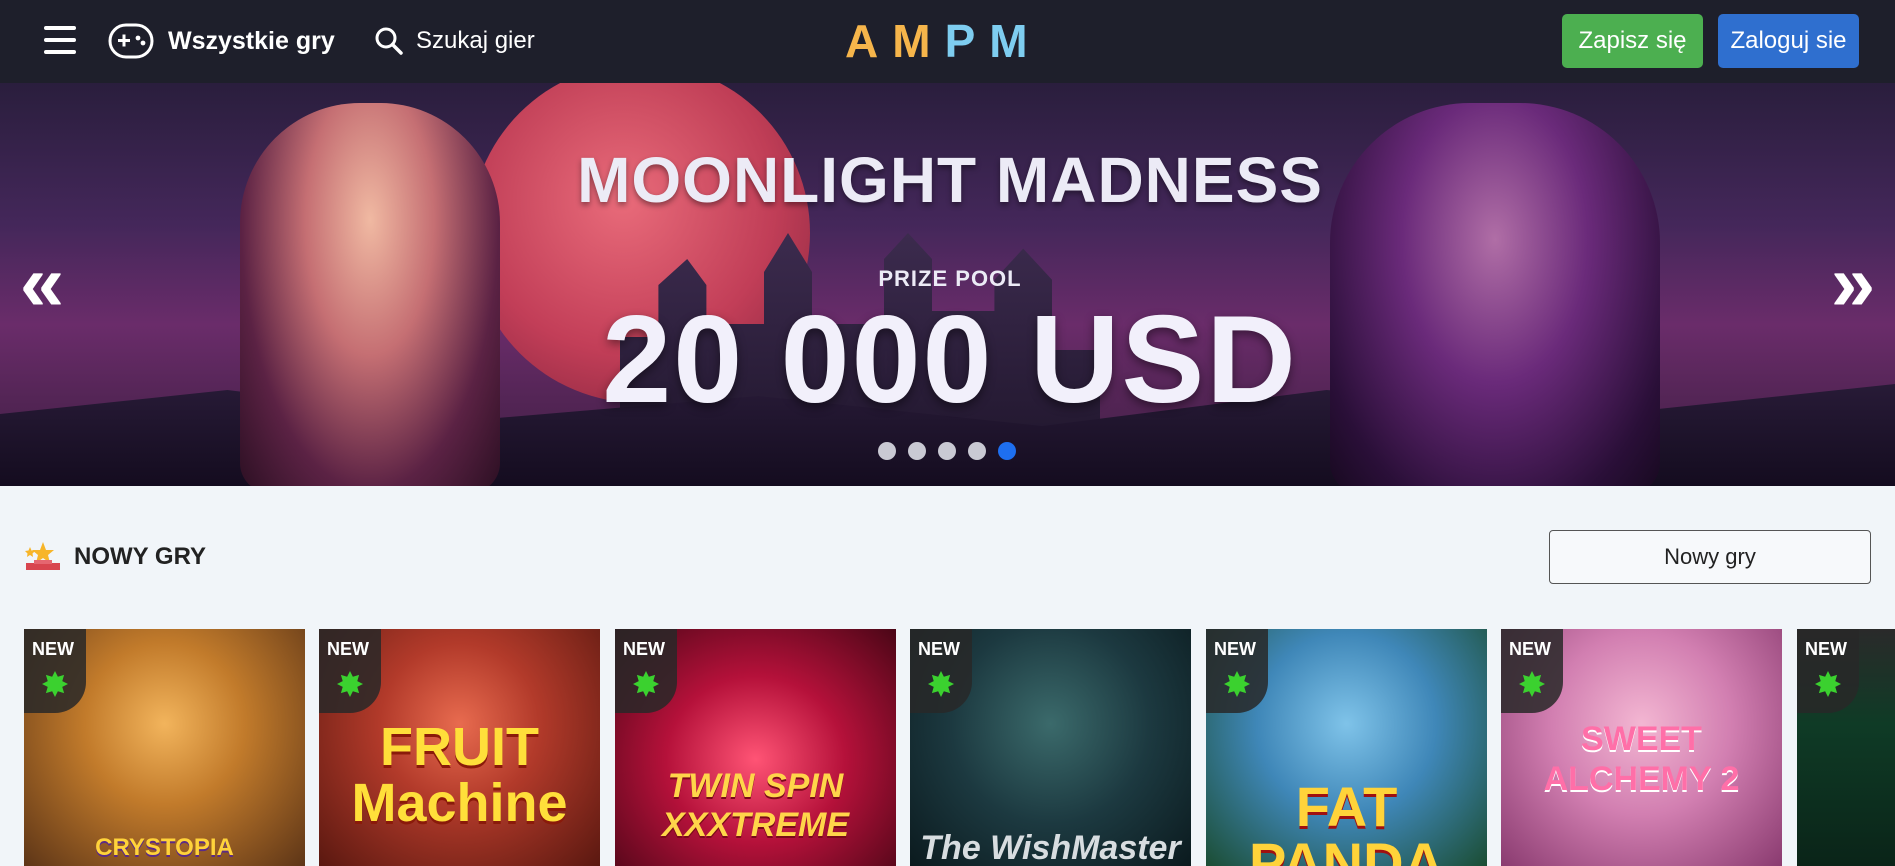 The image size is (1895, 866). I want to click on new-games-button: Nowy gry, so click(1710, 557).